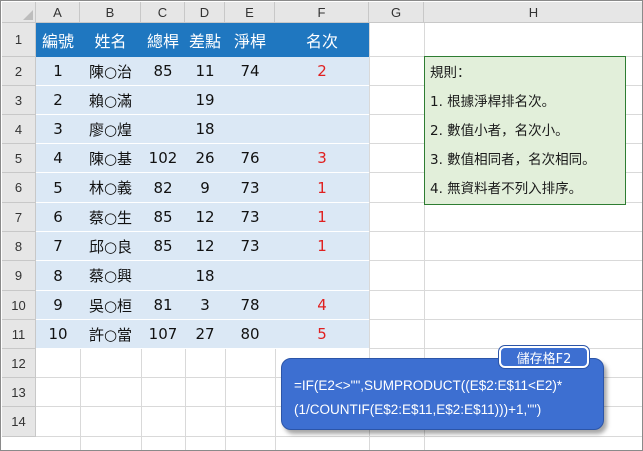 The height and width of the screenshot is (451, 643). What do you see at coordinates (110, 188) in the screenshot?
I see `table-cell-name: 林○義` at bounding box center [110, 188].